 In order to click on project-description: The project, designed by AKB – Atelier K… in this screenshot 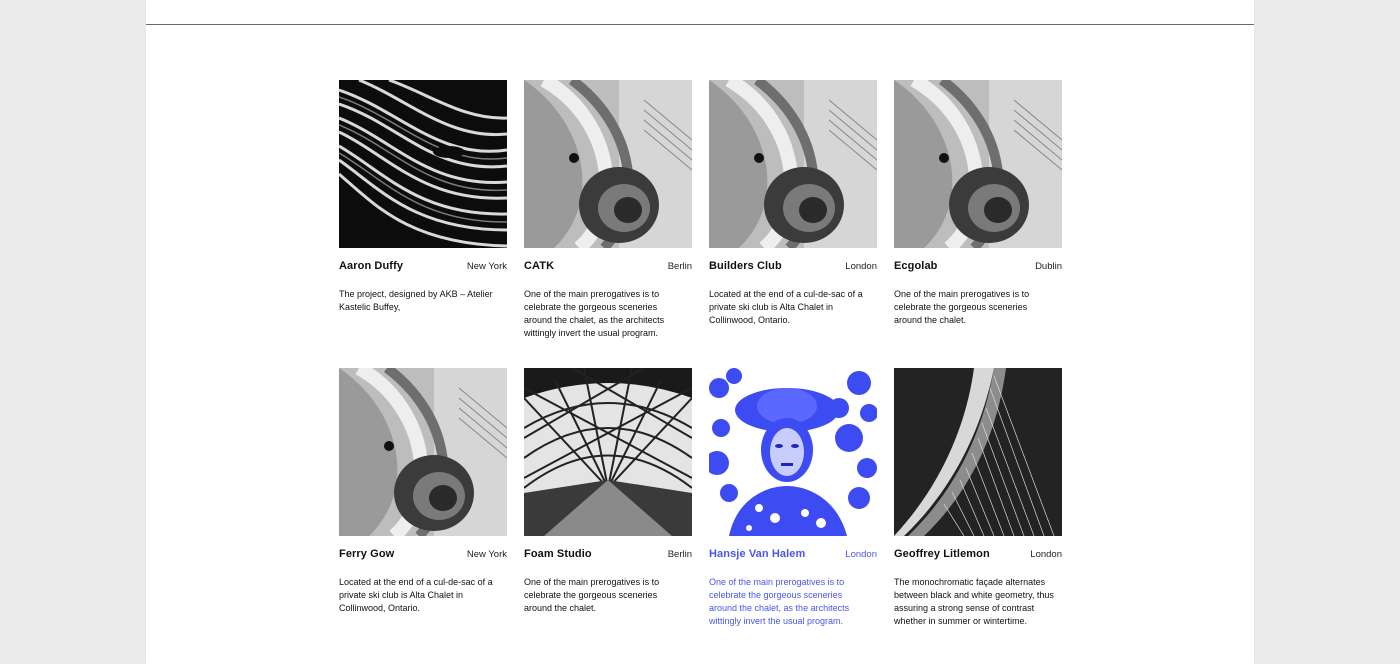, I will do `click(416, 300)`.